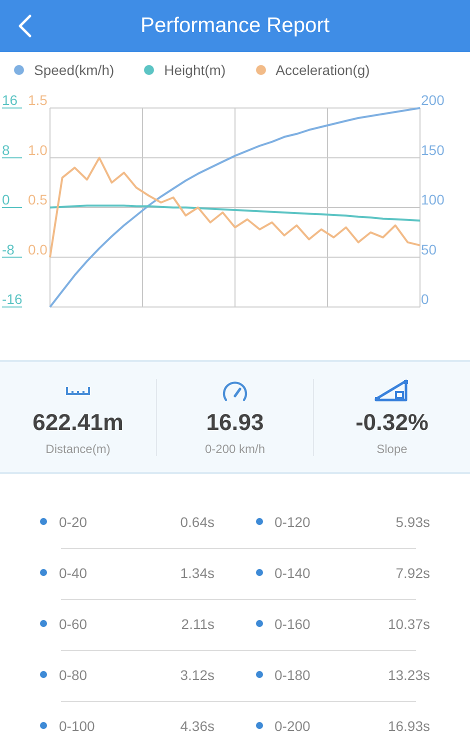 This screenshot has height=750, width=470. What do you see at coordinates (25, 26) in the screenshot?
I see `back-icon` at bounding box center [25, 26].